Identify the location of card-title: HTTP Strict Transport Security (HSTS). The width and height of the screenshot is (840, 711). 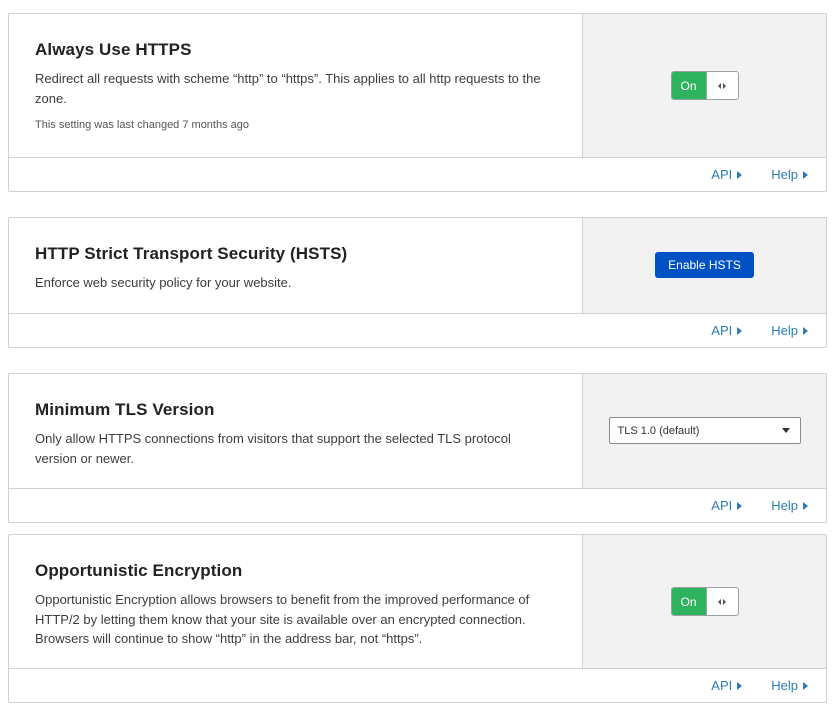
(191, 253).